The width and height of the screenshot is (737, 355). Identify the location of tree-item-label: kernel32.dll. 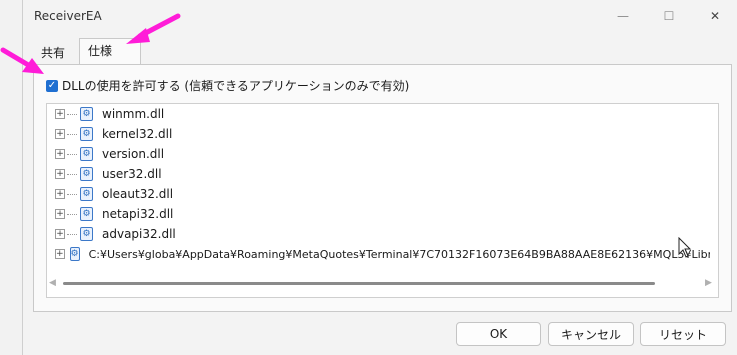
(137, 134).